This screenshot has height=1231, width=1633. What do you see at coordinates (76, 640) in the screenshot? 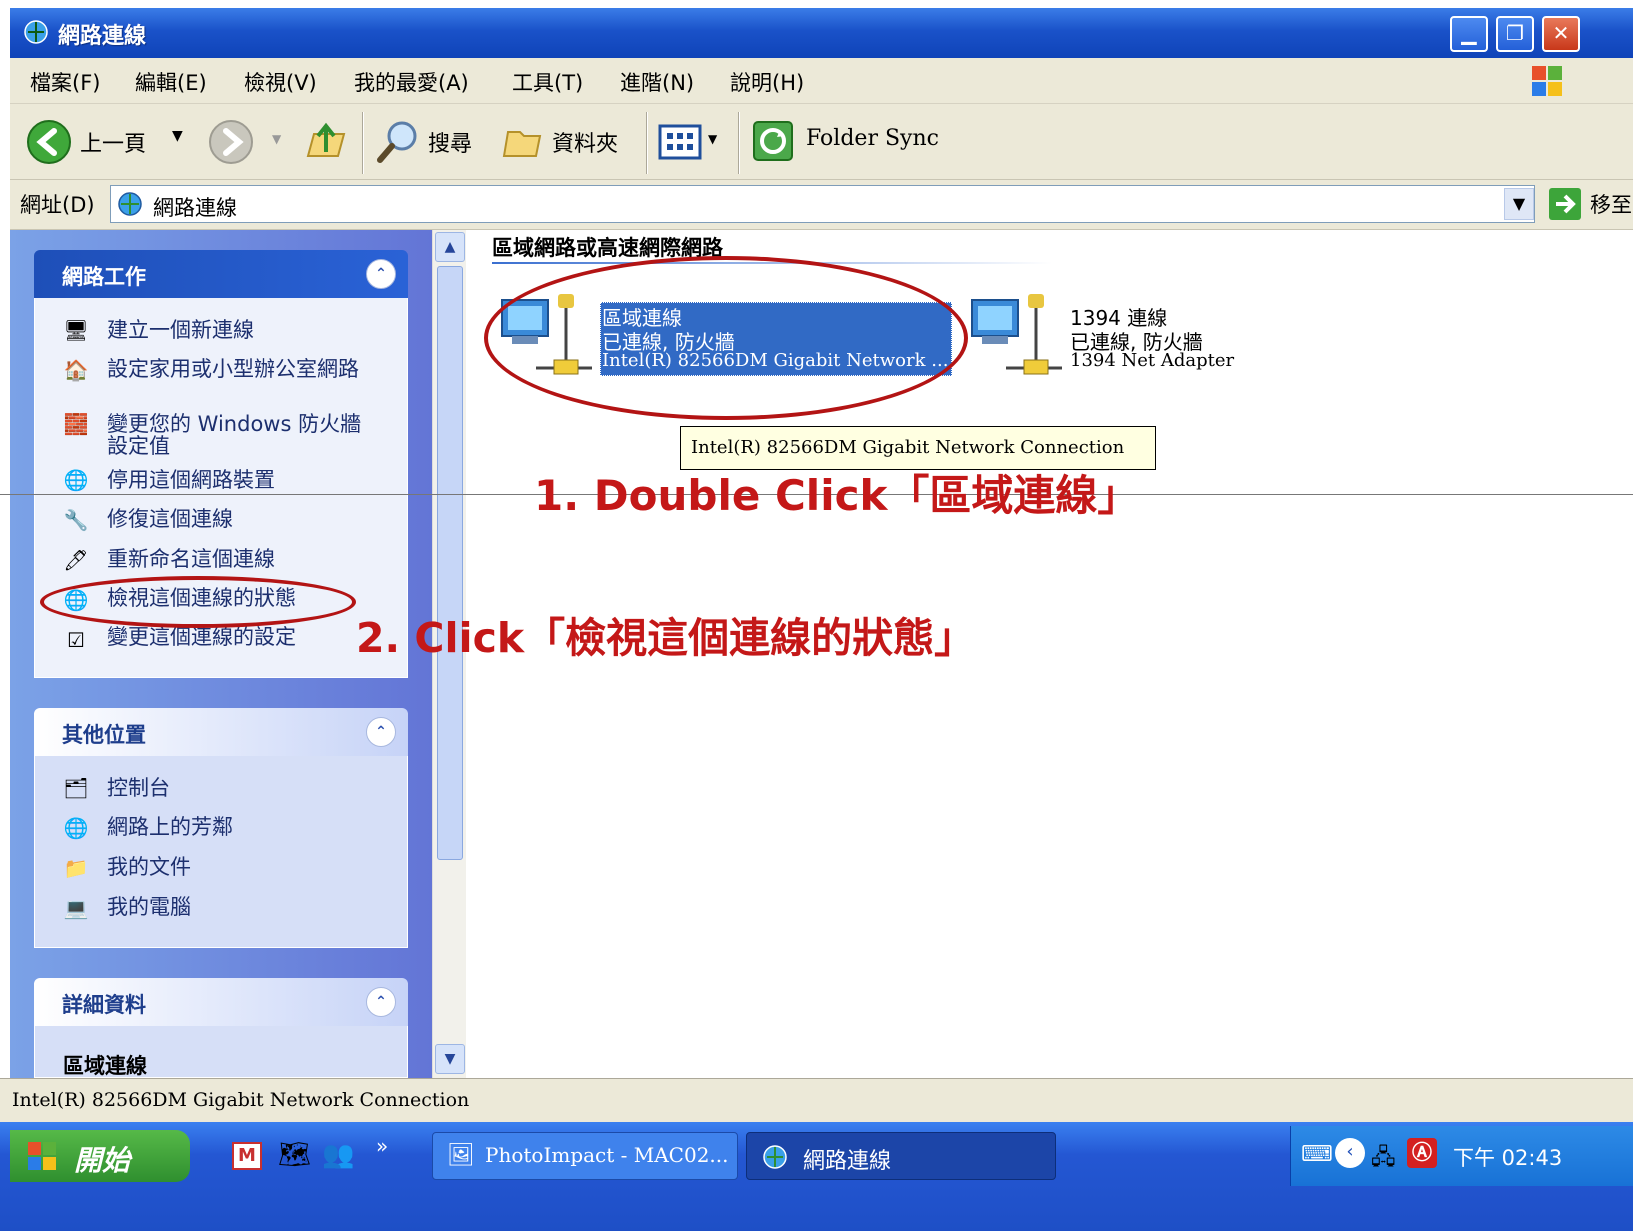
I see `change-settings-icon: ☑` at bounding box center [76, 640].